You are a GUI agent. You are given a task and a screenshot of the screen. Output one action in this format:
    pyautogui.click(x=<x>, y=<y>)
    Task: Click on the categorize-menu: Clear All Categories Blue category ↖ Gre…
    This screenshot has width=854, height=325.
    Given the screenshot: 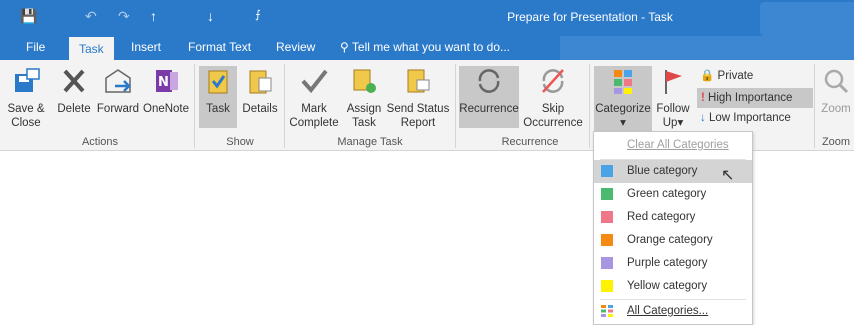 What is the action you would take?
    pyautogui.click(x=673, y=228)
    